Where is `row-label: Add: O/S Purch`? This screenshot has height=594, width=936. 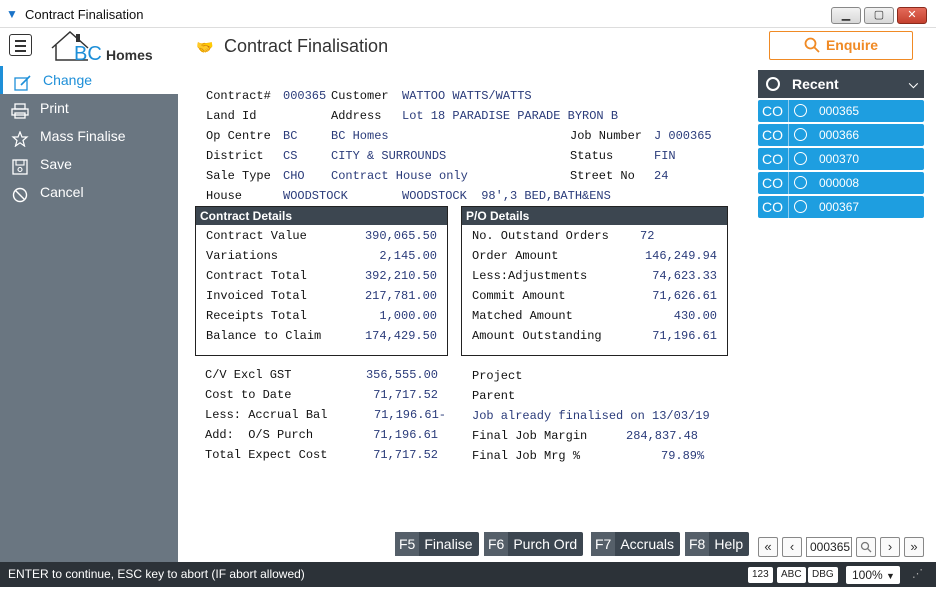 row-label: Add: O/S Purch is located at coordinates (259, 435).